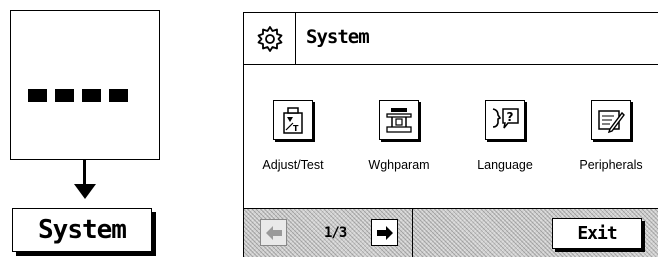 Image resolution: width=663 pixels, height=260 pixels. I want to click on exit-button: Exit, so click(597, 233).